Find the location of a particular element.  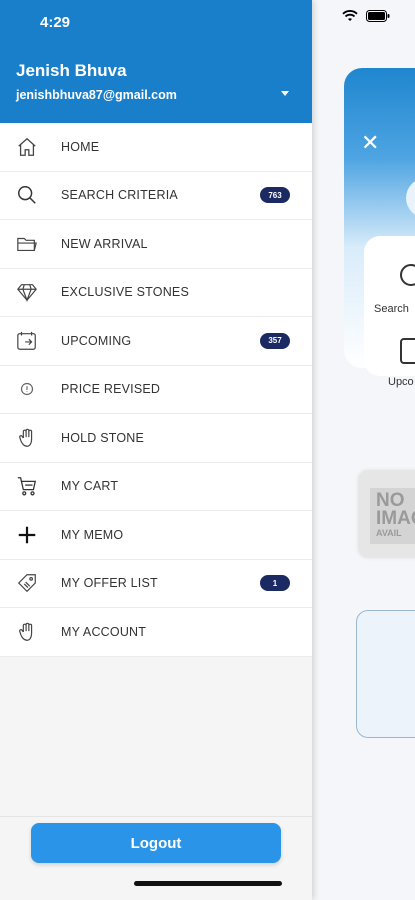

count-badge: 1 is located at coordinates (275, 583).